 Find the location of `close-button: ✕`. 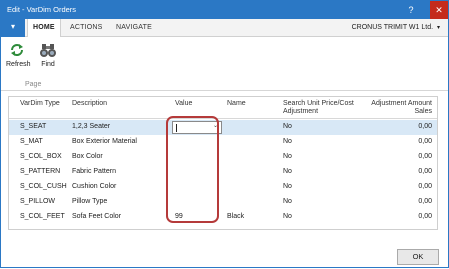

close-button: ✕ is located at coordinates (439, 10).